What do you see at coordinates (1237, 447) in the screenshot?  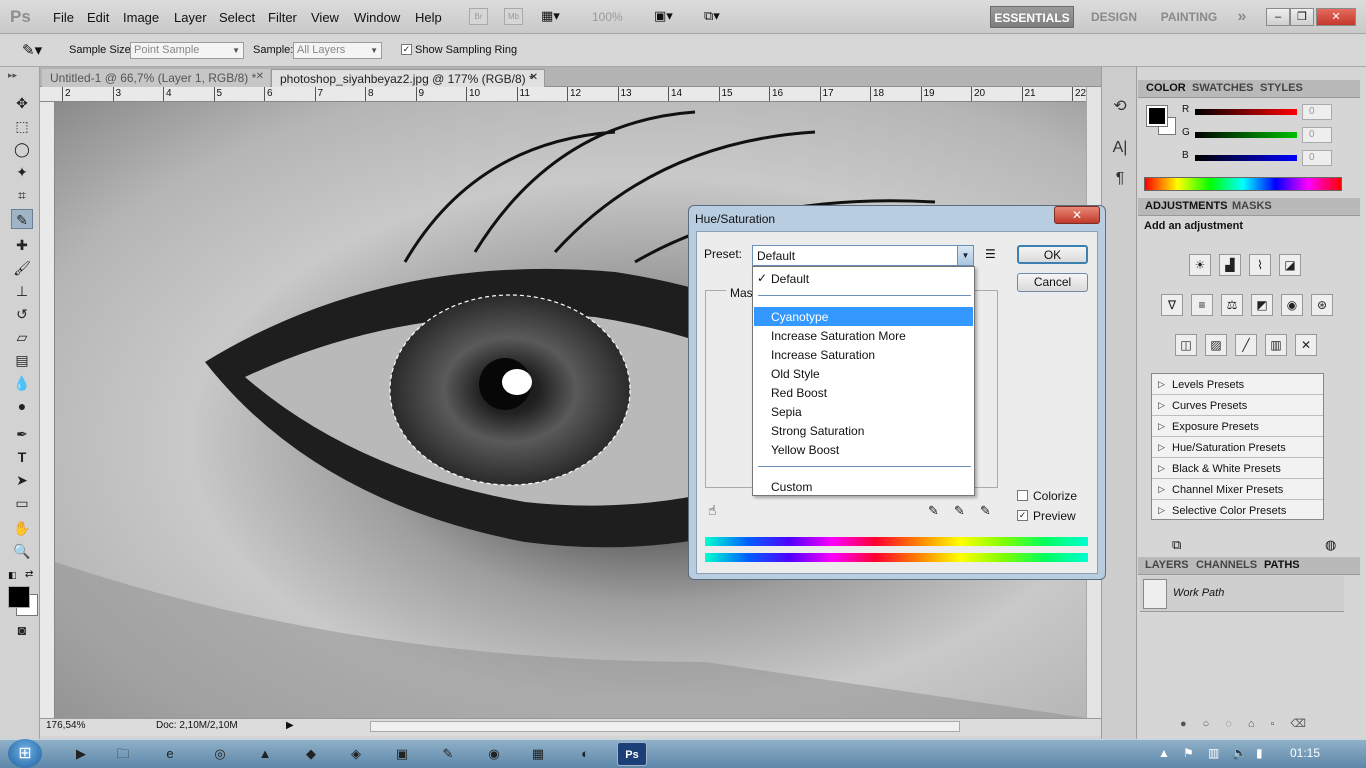 I see `list-item: ▷ Hue/Saturation Presets` at bounding box center [1237, 447].